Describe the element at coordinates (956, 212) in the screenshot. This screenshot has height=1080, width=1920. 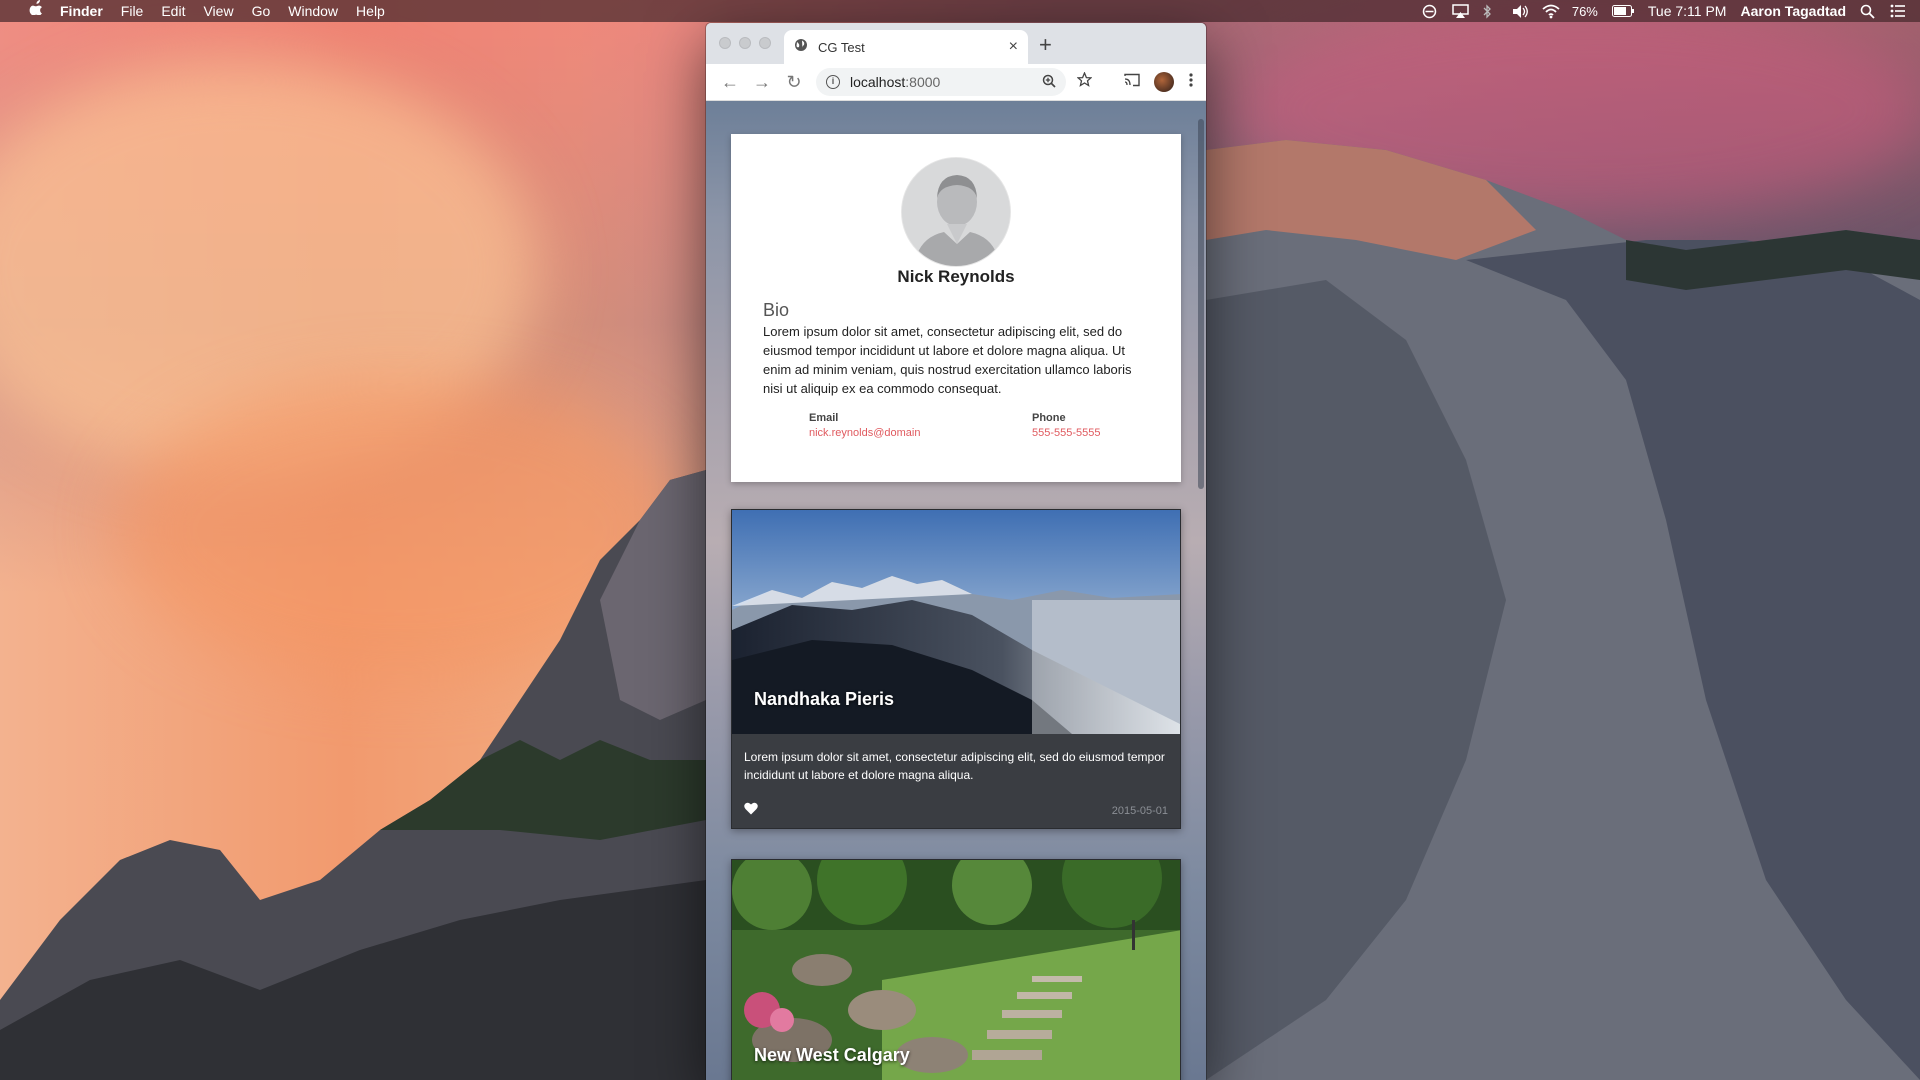
I see `profile-avatar` at that location.